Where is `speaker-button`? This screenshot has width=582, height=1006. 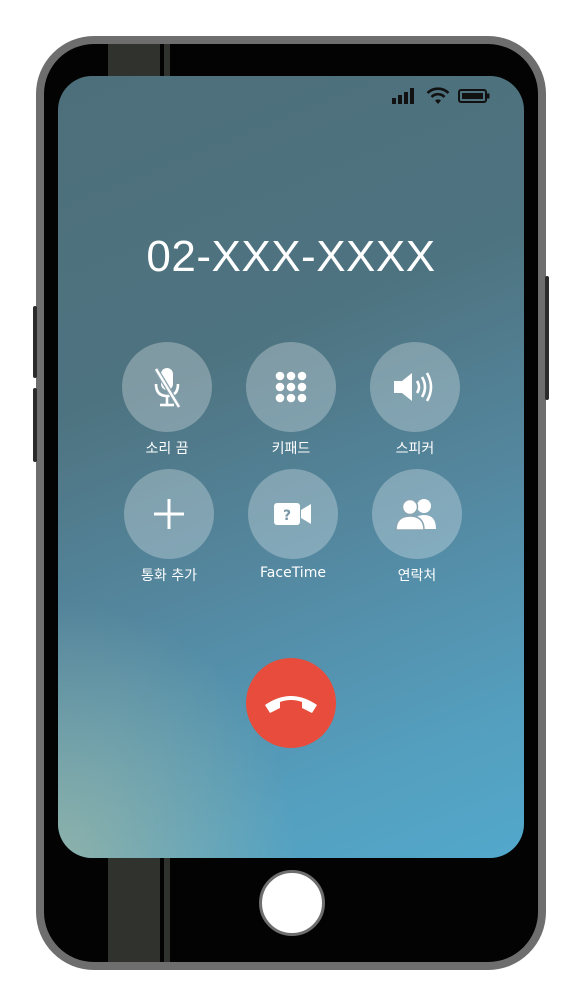
speaker-button is located at coordinates (415, 387).